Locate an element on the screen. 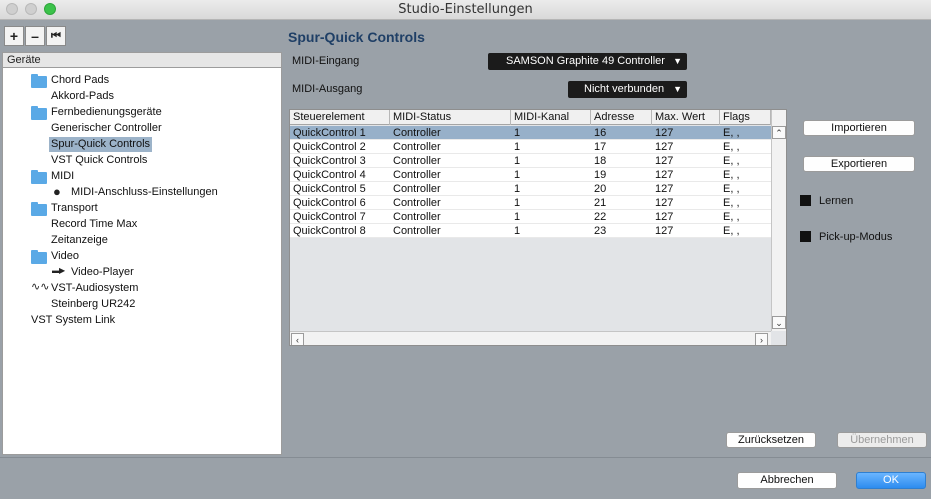 This screenshot has height=499, width=931. table-row: QuickControl 7 Controller 1 22 127 E, , is located at coordinates (530, 217).